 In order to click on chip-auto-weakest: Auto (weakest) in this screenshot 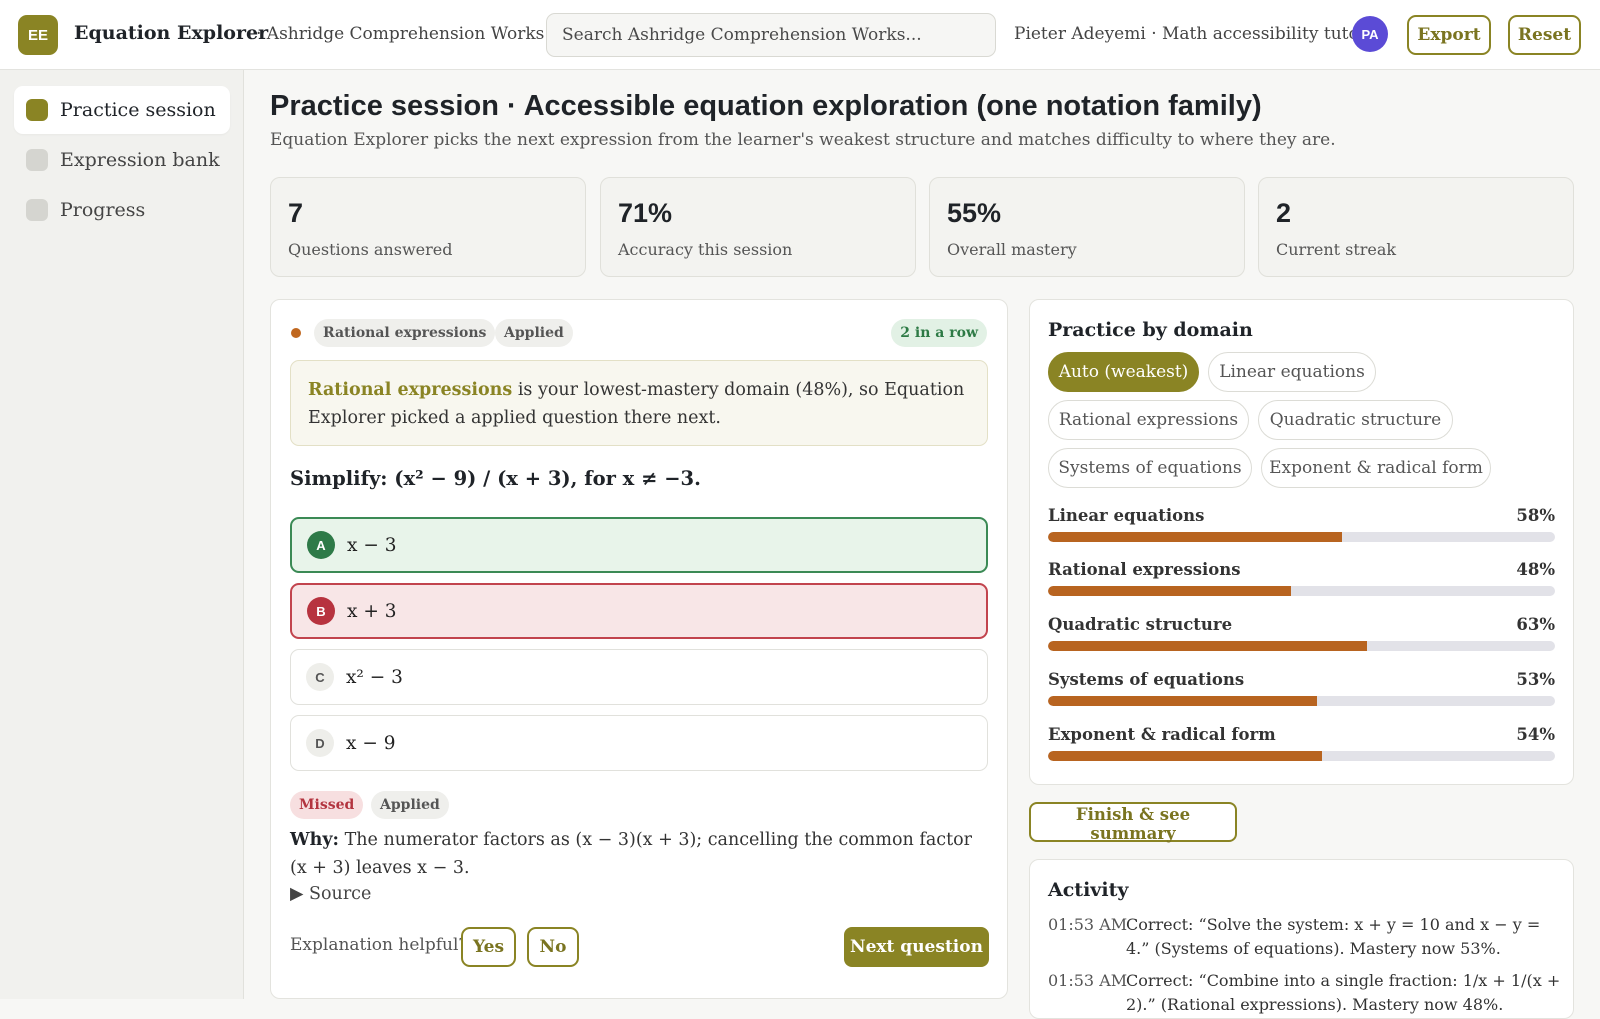, I will do `click(1123, 372)`.